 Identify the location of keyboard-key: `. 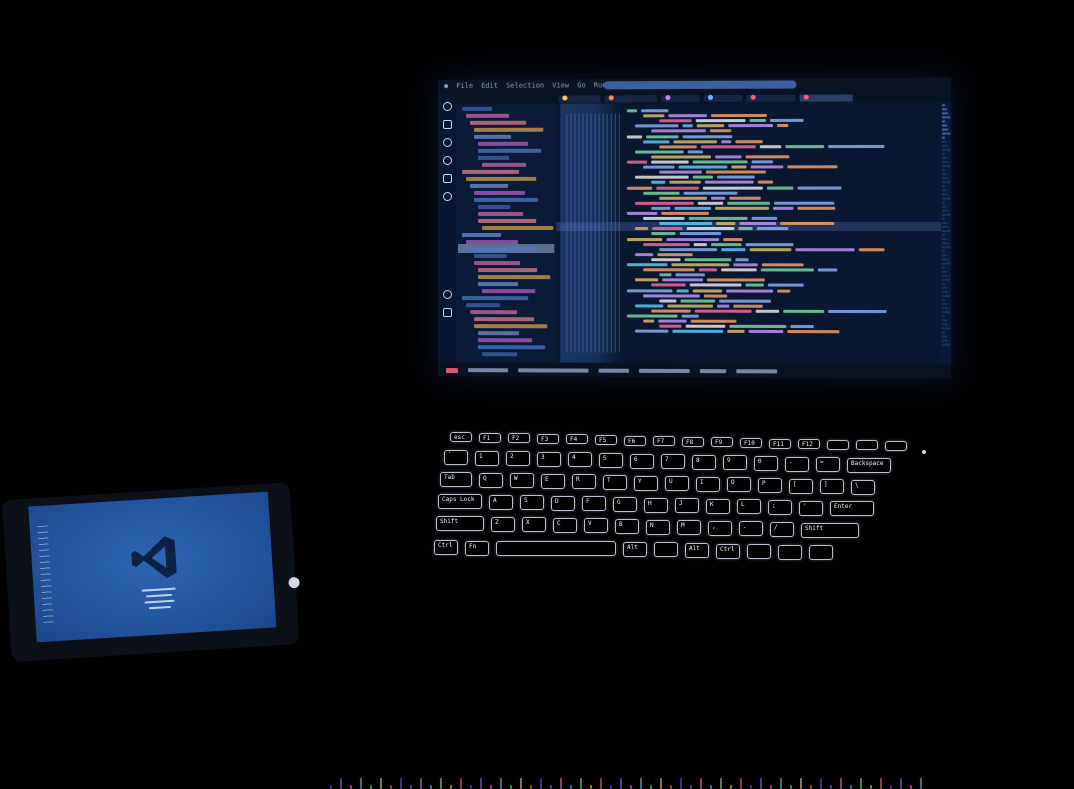
(456, 457).